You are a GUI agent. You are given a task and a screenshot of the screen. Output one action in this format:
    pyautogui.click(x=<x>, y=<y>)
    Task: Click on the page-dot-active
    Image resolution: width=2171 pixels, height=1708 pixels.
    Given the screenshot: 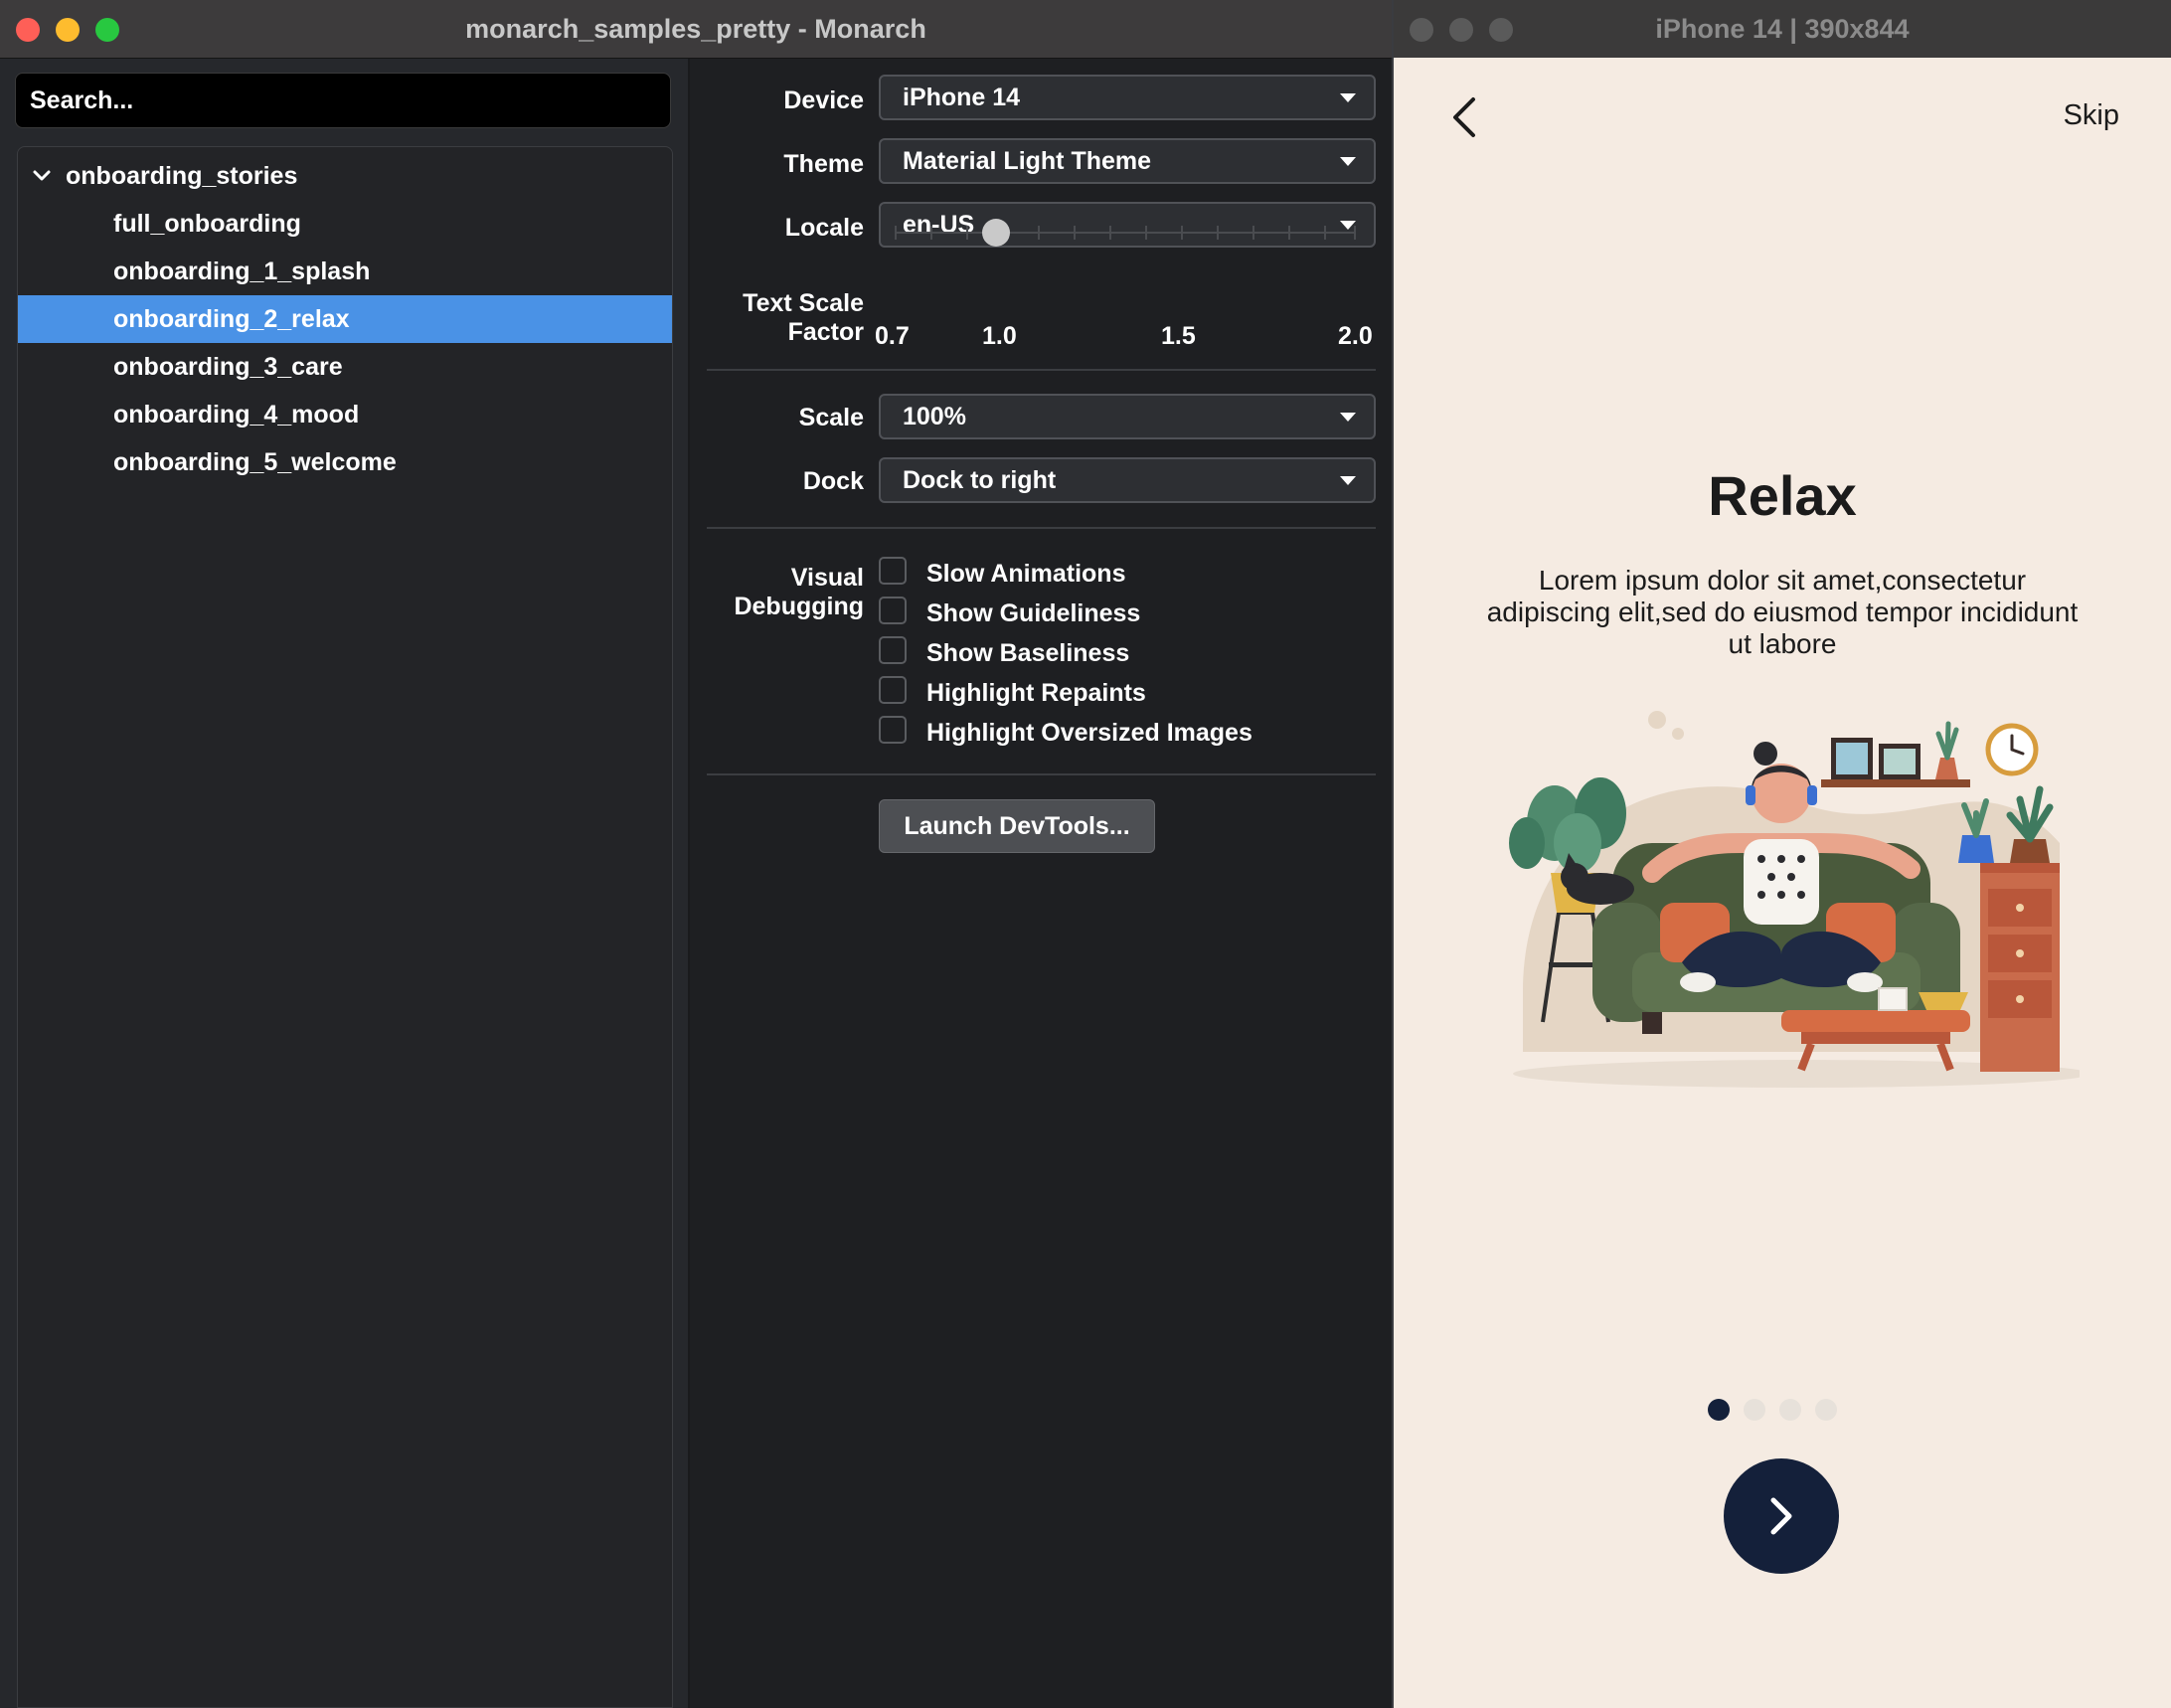 What is the action you would take?
    pyautogui.click(x=1719, y=1410)
    